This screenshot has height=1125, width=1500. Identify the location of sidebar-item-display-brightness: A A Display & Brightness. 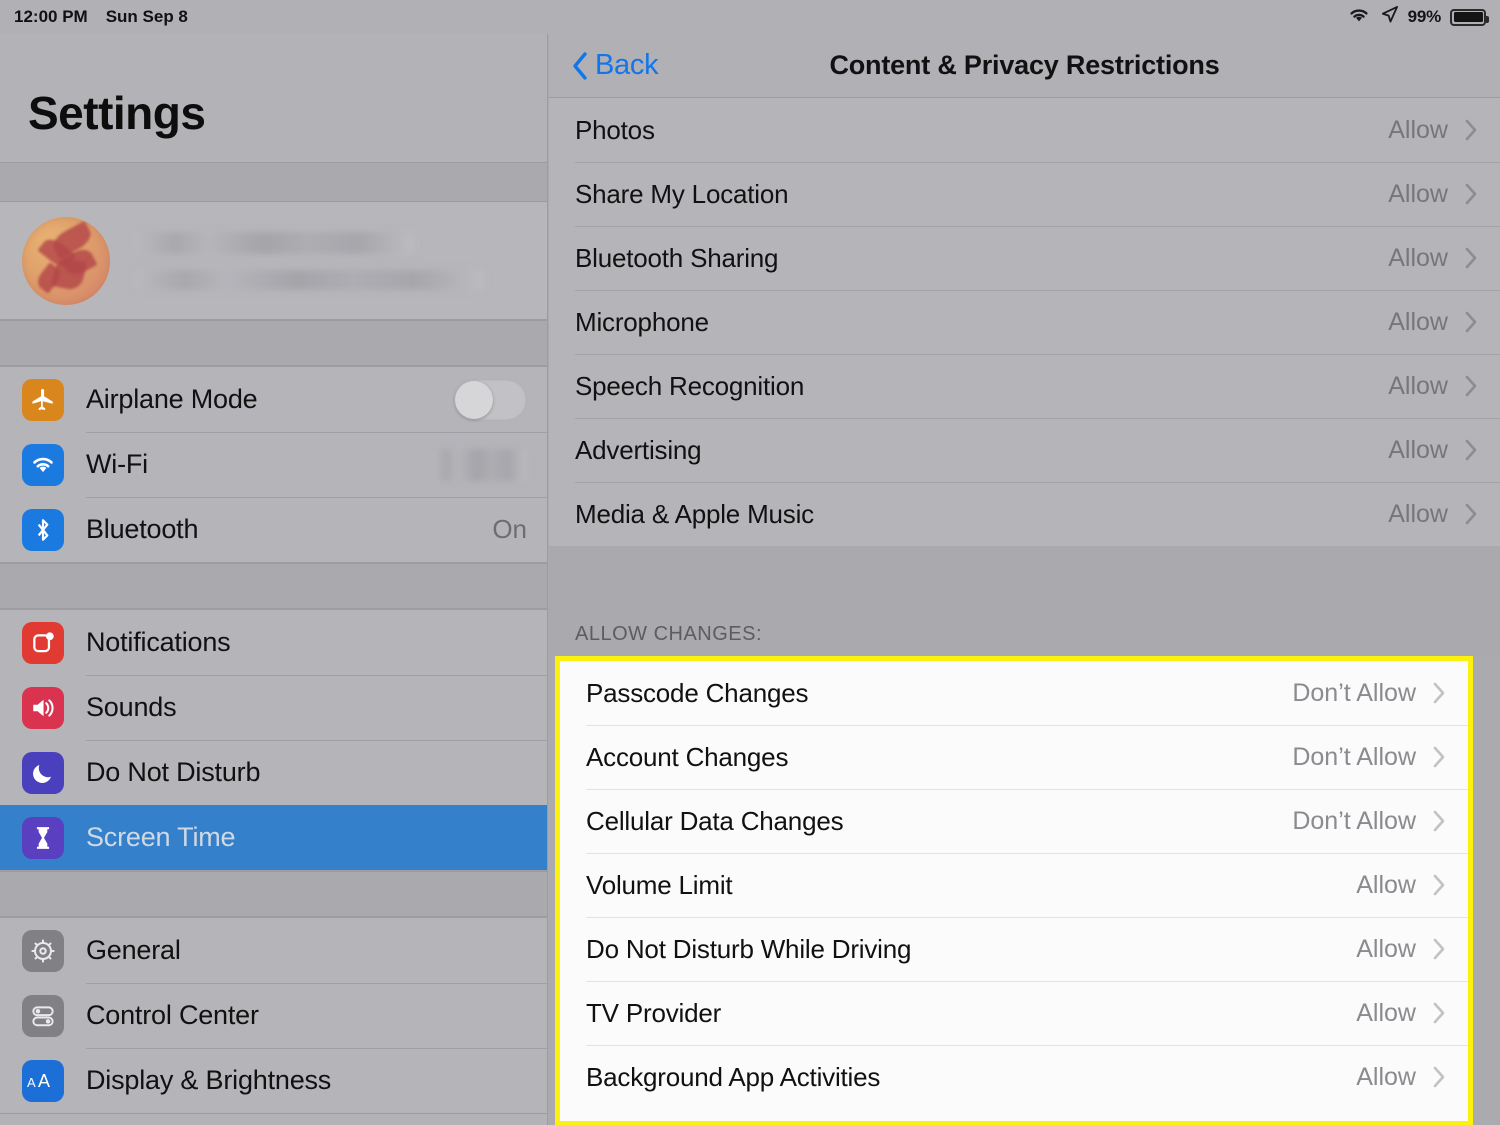
(273, 1080).